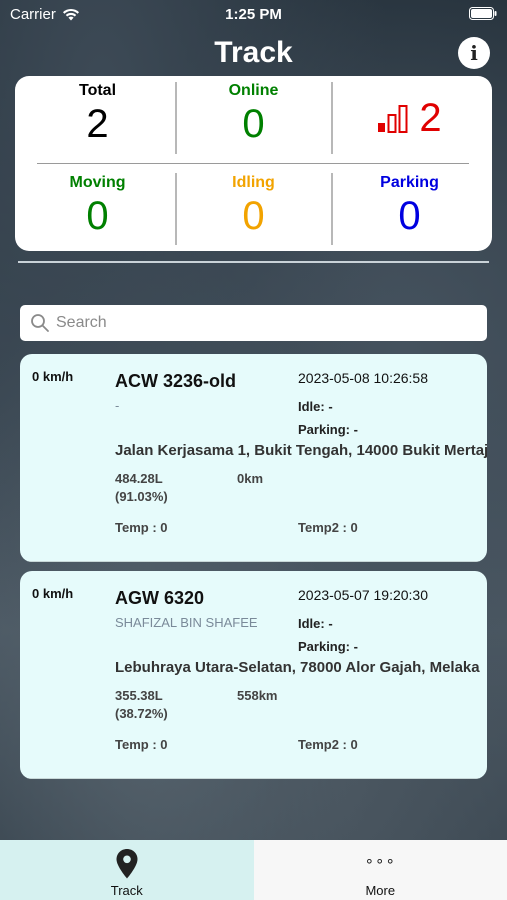 The height and width of the screenshot is (900, 507). I want to click on map-pin-icon, so click(127, 864).